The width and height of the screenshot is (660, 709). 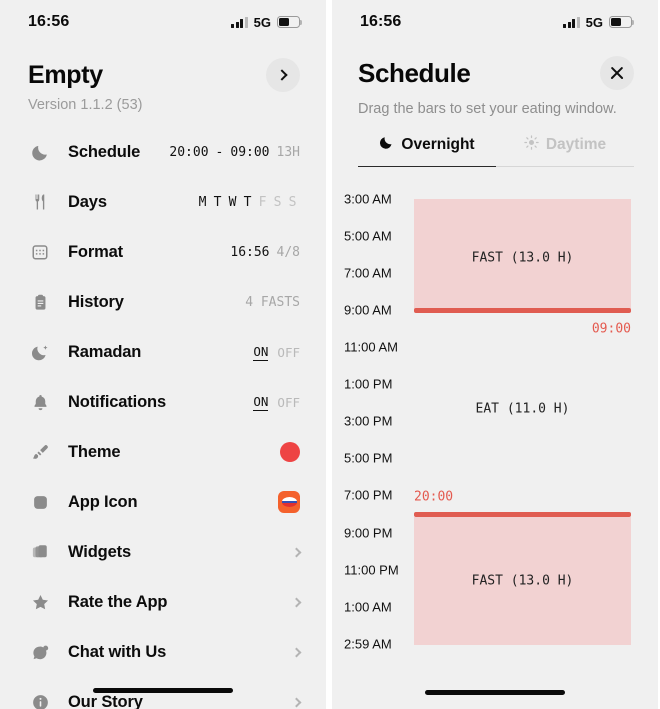 I want to click on tick-label: 5:00 PM, so click(x=368, y=458).